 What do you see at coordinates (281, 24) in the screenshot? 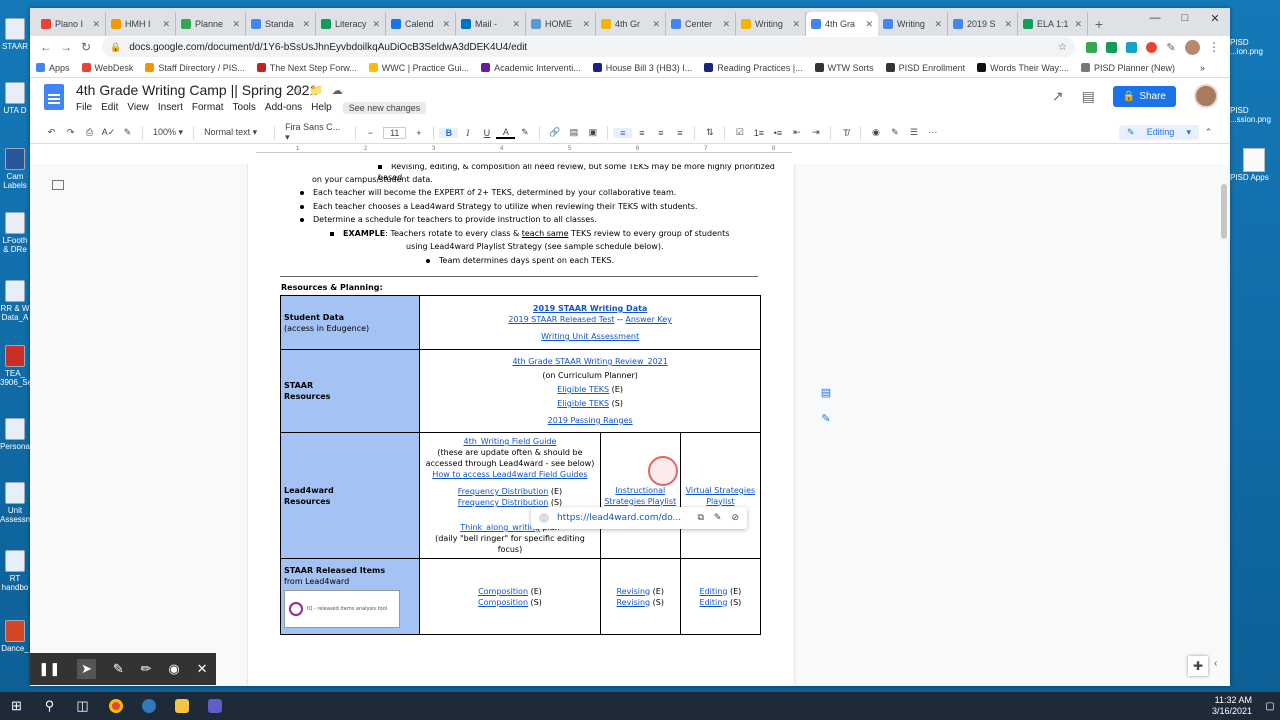
I see `browser-tab: Standa ✕` at bounding box center [281, 24].